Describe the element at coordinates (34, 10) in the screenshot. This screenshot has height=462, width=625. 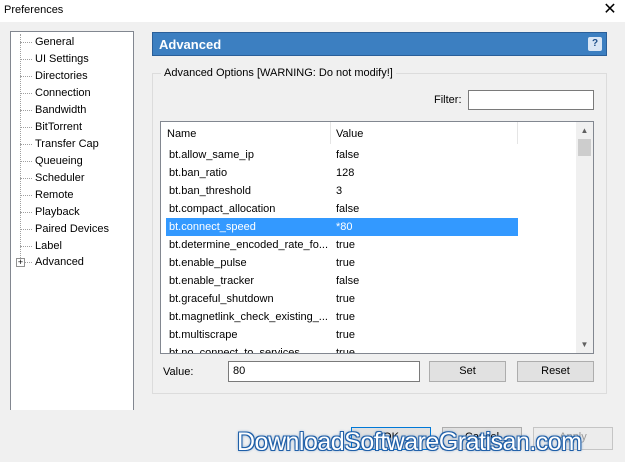
I see `window-title: Preferences` at that location.